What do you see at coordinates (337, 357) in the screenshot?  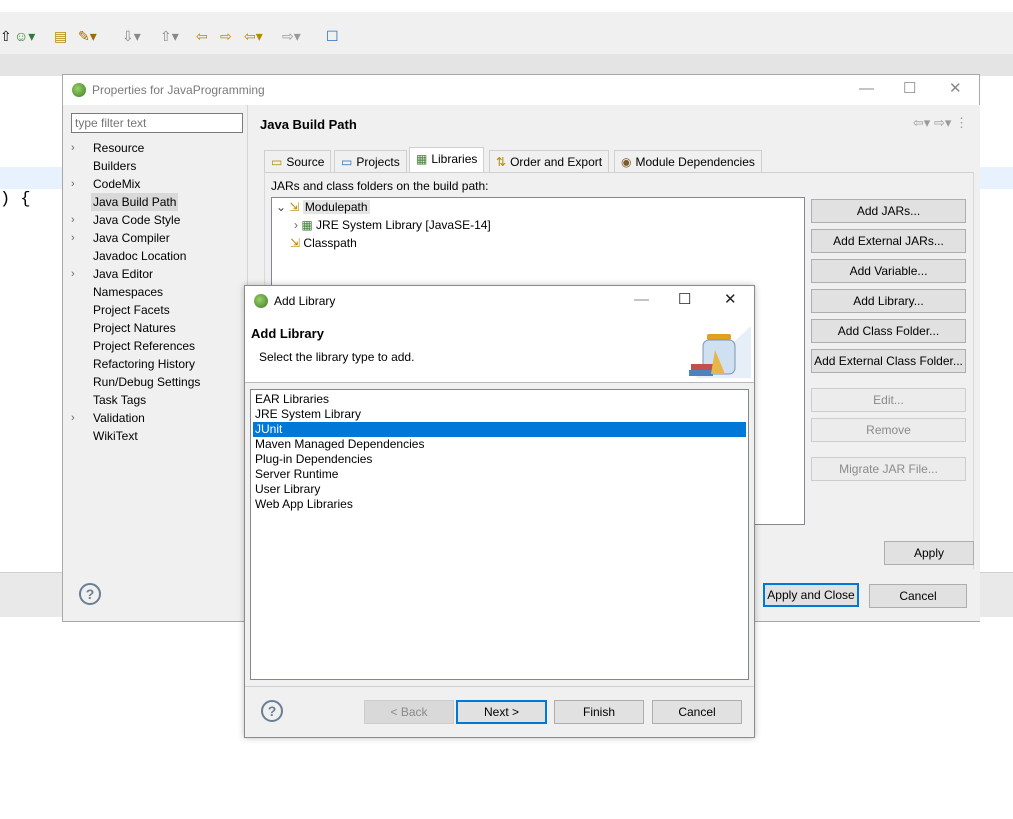 I see `wizard-description: Select the library type to add.` at bounding box center [337, 357].